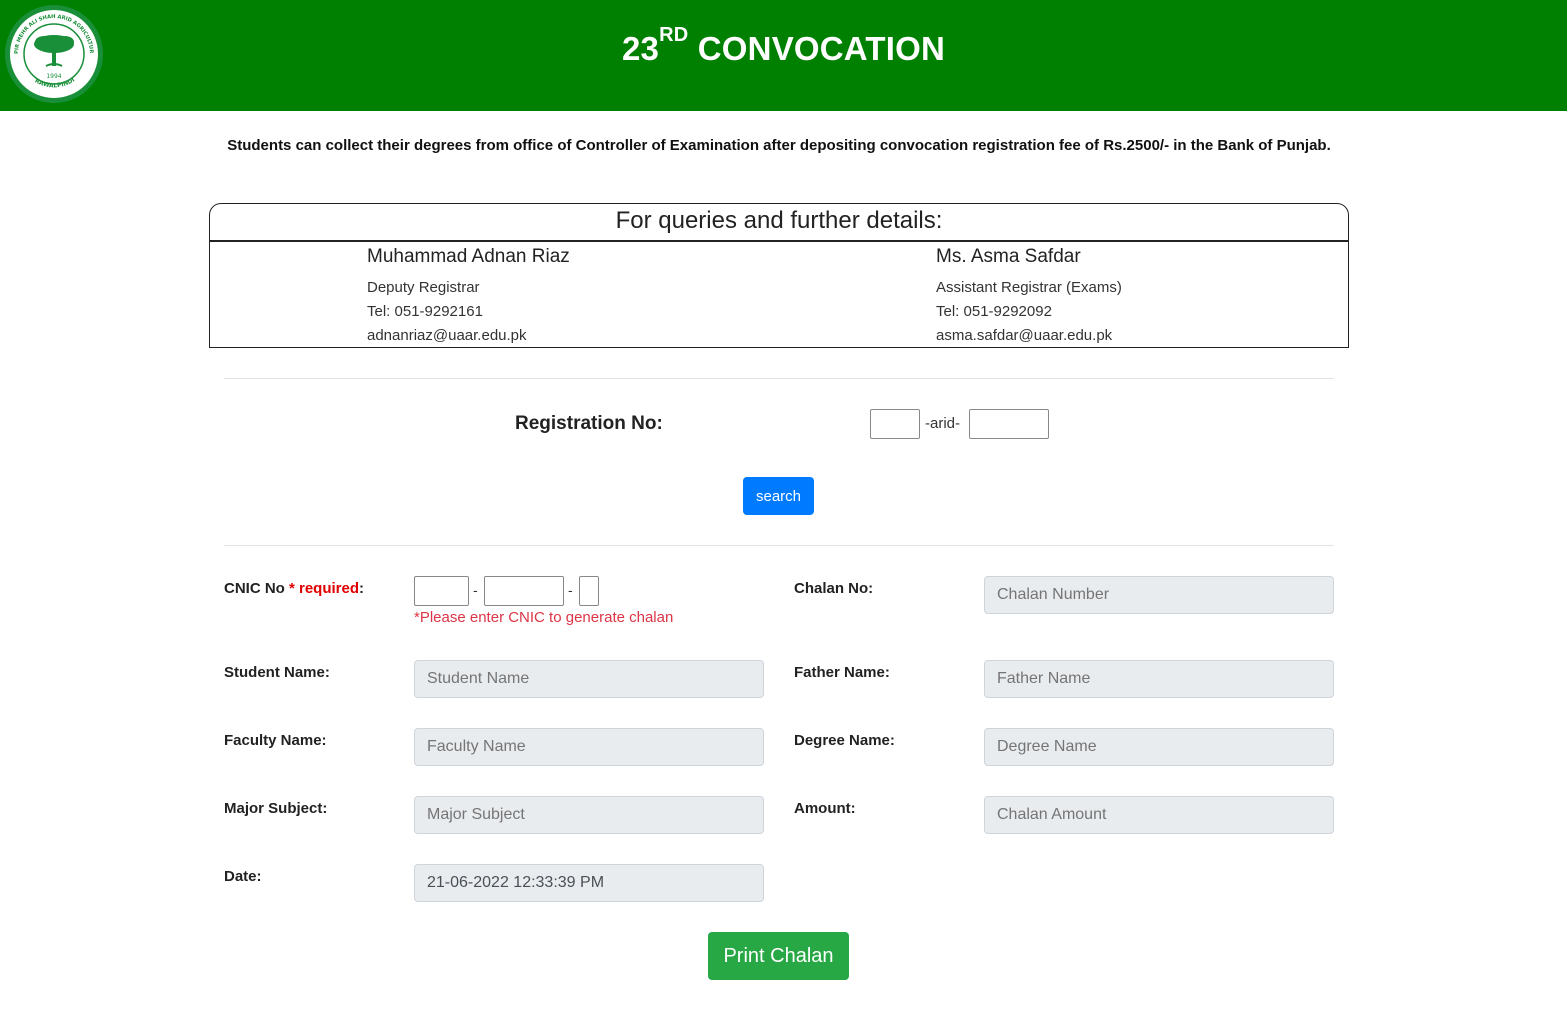 This screenshot has height=1009, width=1567. I want to click on contact-email: asma.safdar@uaar.edu.pk, so click(1024, 335).